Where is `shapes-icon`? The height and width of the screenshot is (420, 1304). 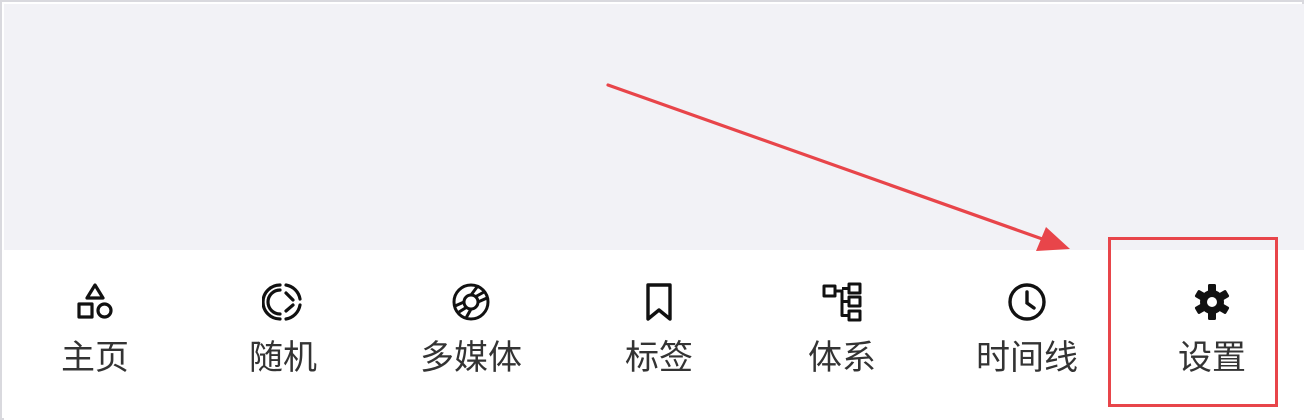 shapes-icon is located at coordinates (95, 302).